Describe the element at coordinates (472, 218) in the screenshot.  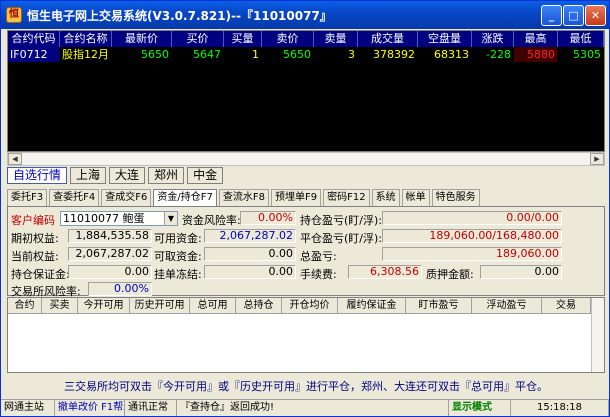
I see `position-pl-value: 0.00/0.00` at that location.